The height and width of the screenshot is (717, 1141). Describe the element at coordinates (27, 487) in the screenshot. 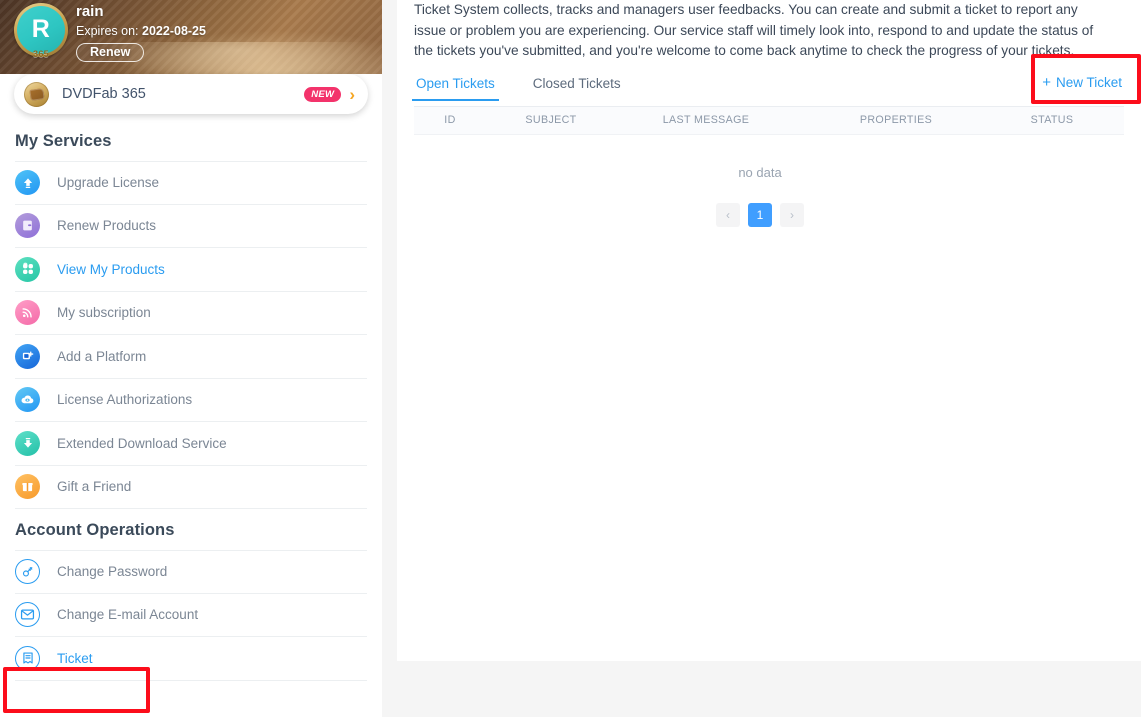

I see `gift-icon` at that location.